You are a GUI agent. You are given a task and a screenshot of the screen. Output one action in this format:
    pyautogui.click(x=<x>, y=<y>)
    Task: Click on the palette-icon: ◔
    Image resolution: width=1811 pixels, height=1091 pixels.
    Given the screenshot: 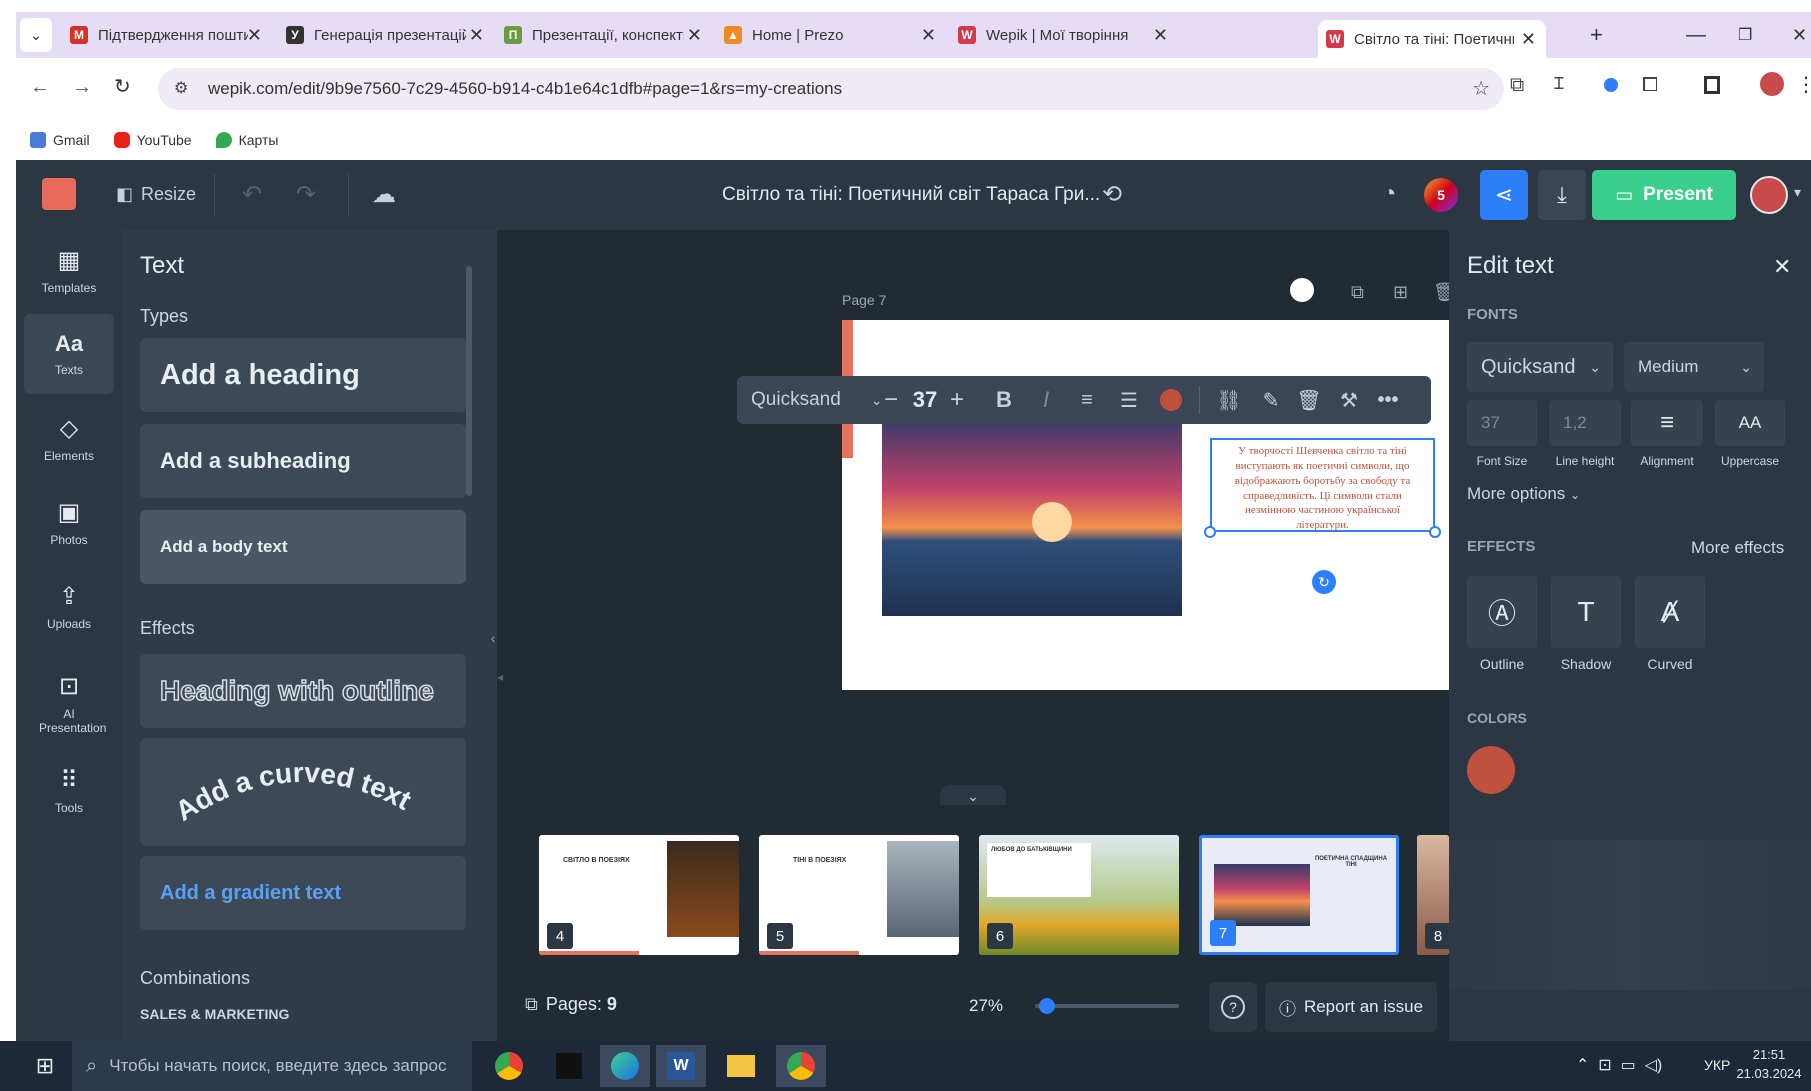 What is the action you would take?
    pyautogui.click(x=1389, y=194)
    